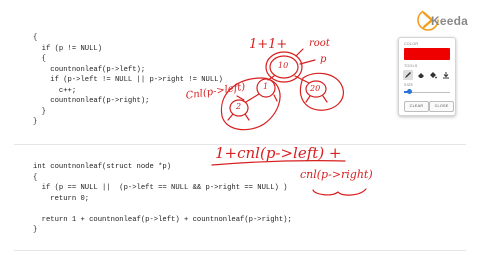 This screenshot has height=270, width=480. I want to click on root-label: root, so click(319, 43).